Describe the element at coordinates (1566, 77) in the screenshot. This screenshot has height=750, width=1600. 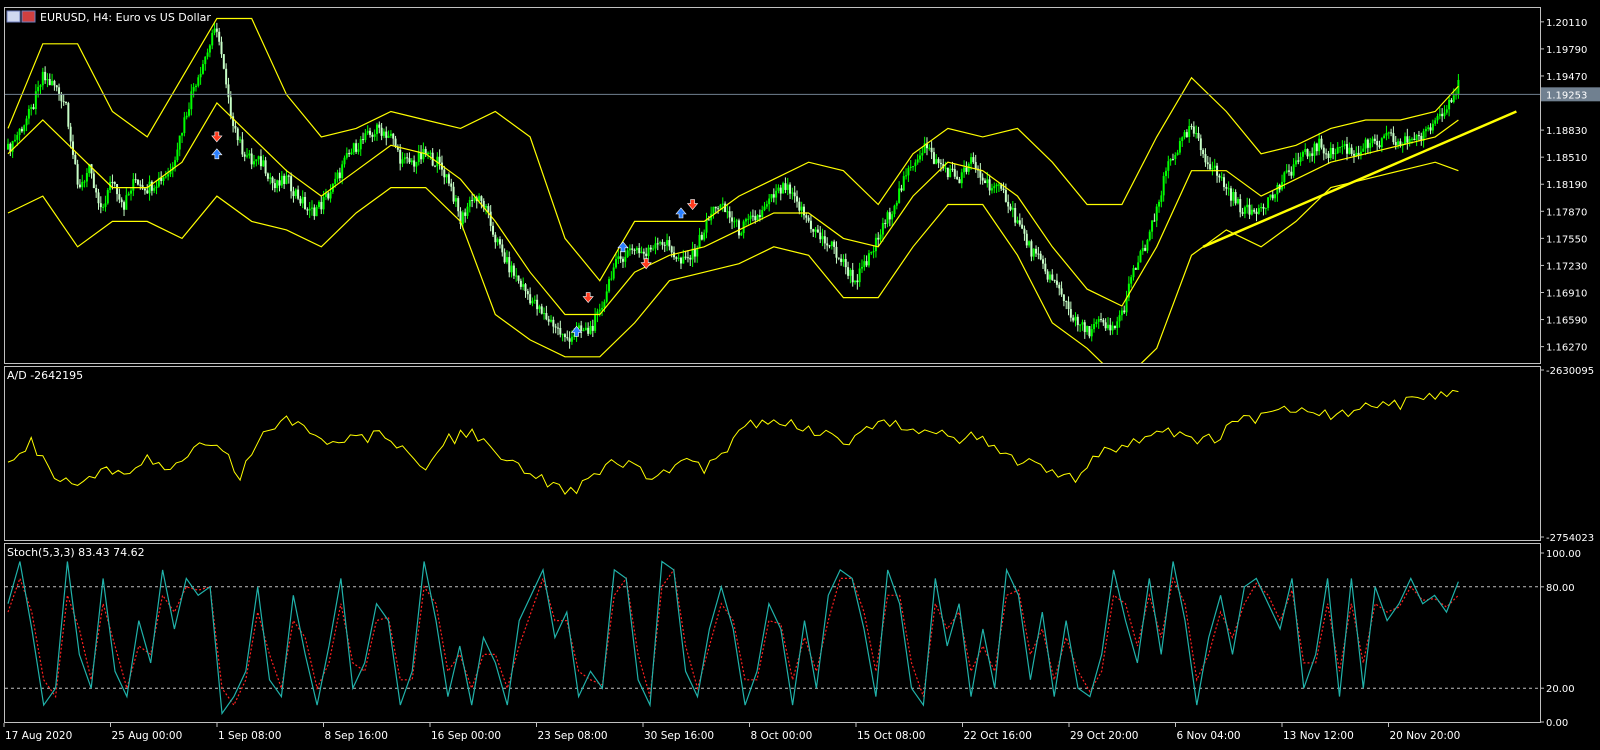
I see `price-y-tick-label: 1.19470` at that location.